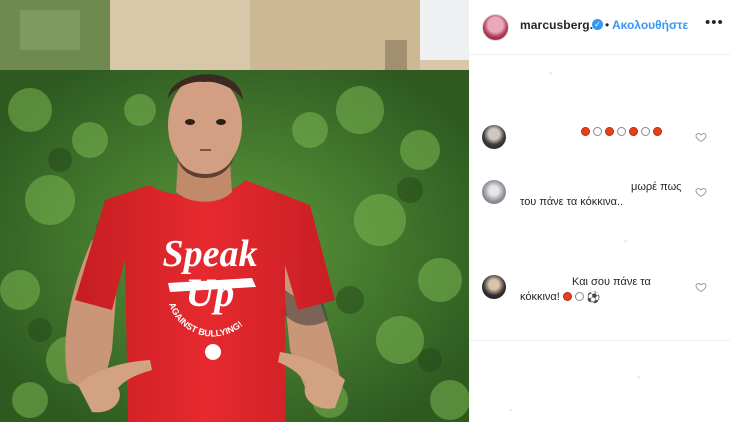 The height and width of the screenshot is (422, 730). I want to click on comment-2-line2: του πάνε τα κόκκινα.., so click(572, 202).